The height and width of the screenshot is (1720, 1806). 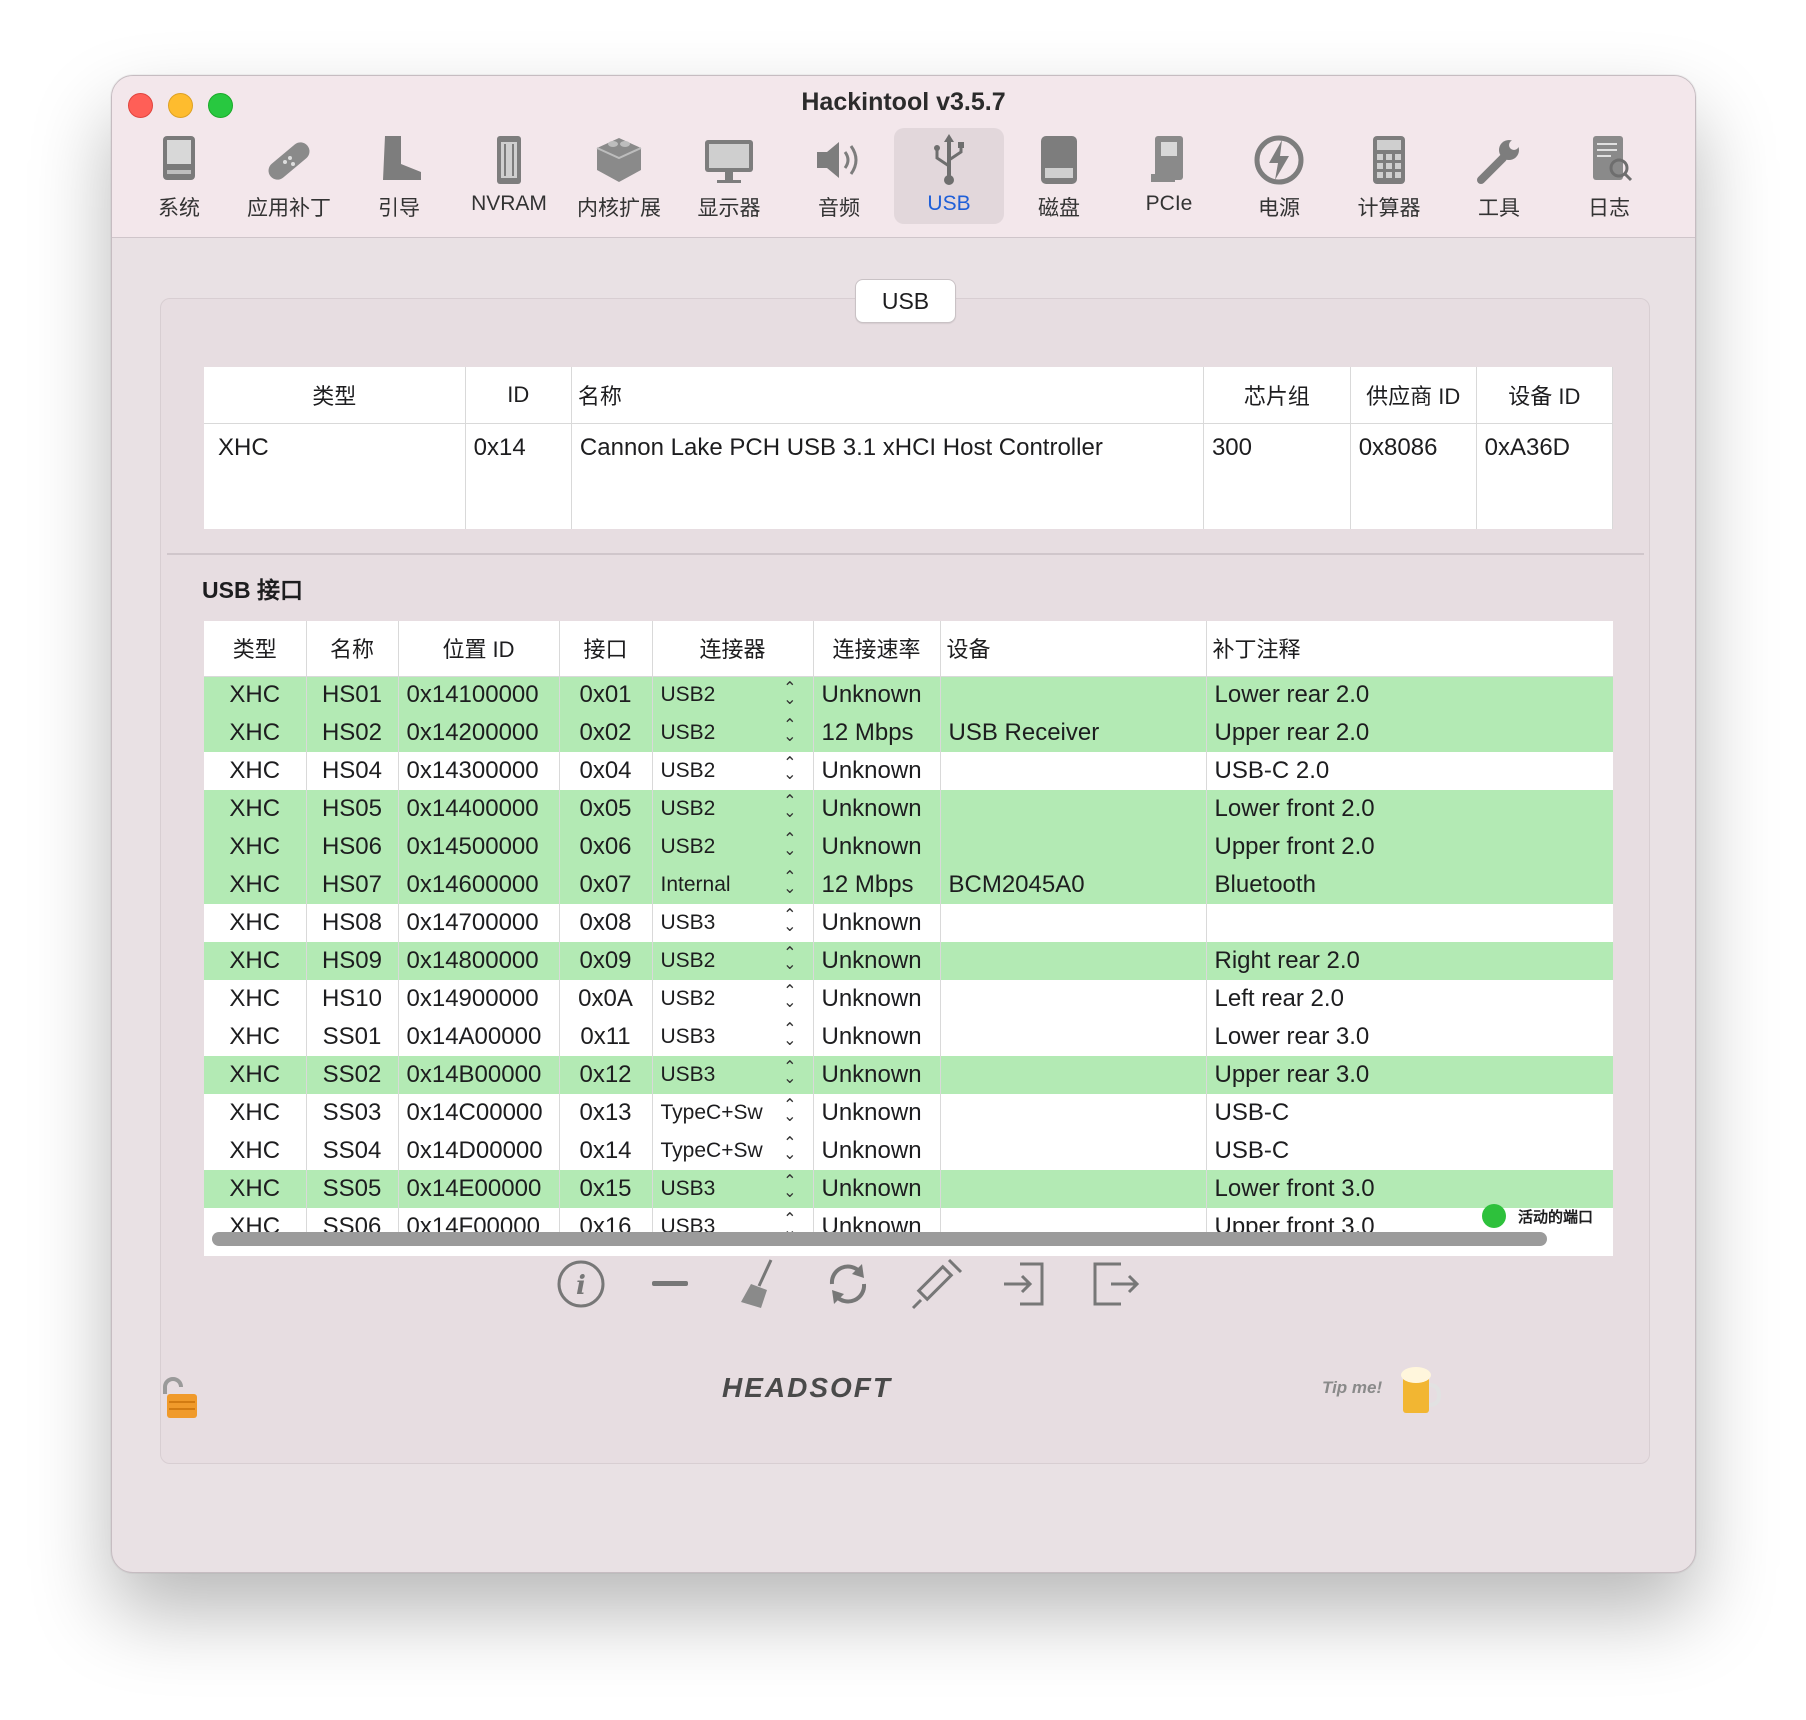 What do you see at coordinates (1409, 1189) in the screenshot?
I see `port-comment: Lower front 3.0` at bounding box center [1409, 1189].